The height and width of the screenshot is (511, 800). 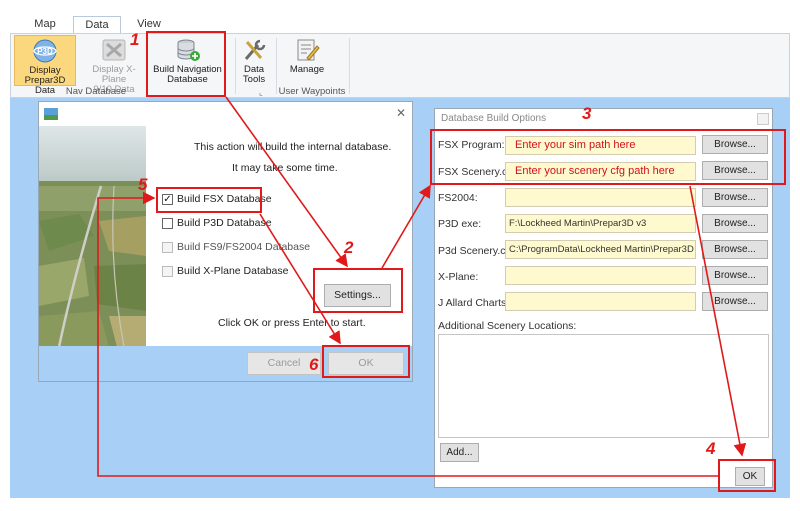 I want to click on aerial-scenery-image, so click(x=92, y=236).